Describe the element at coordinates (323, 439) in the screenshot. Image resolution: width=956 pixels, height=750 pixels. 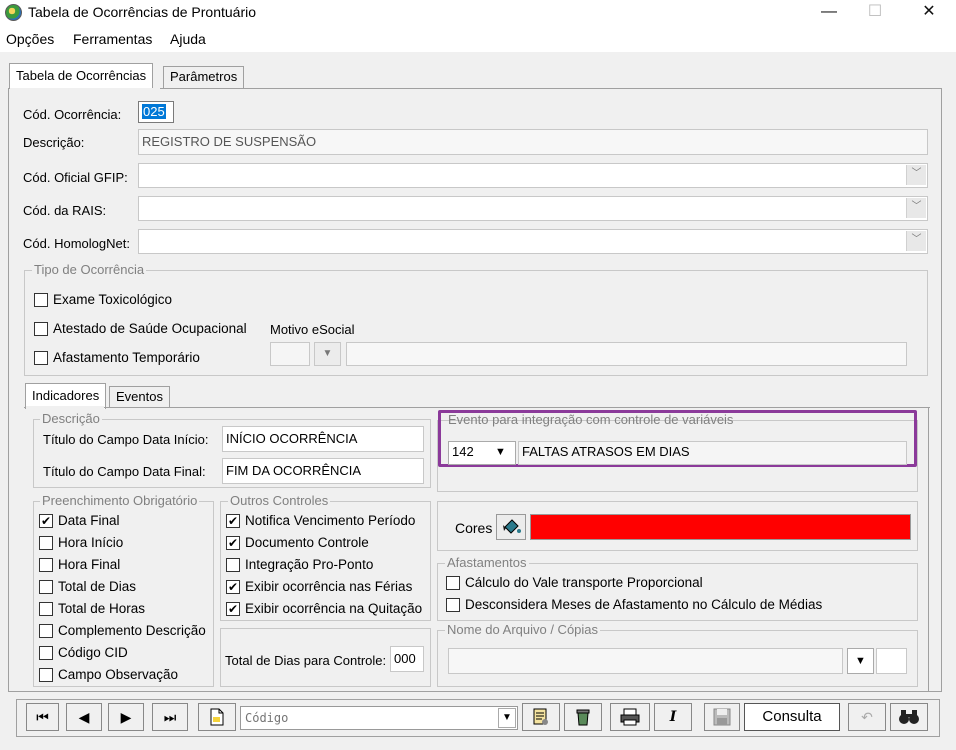
I see `titulo-inicio-input: INÍCIO OCORRÊNCIA` at that location.